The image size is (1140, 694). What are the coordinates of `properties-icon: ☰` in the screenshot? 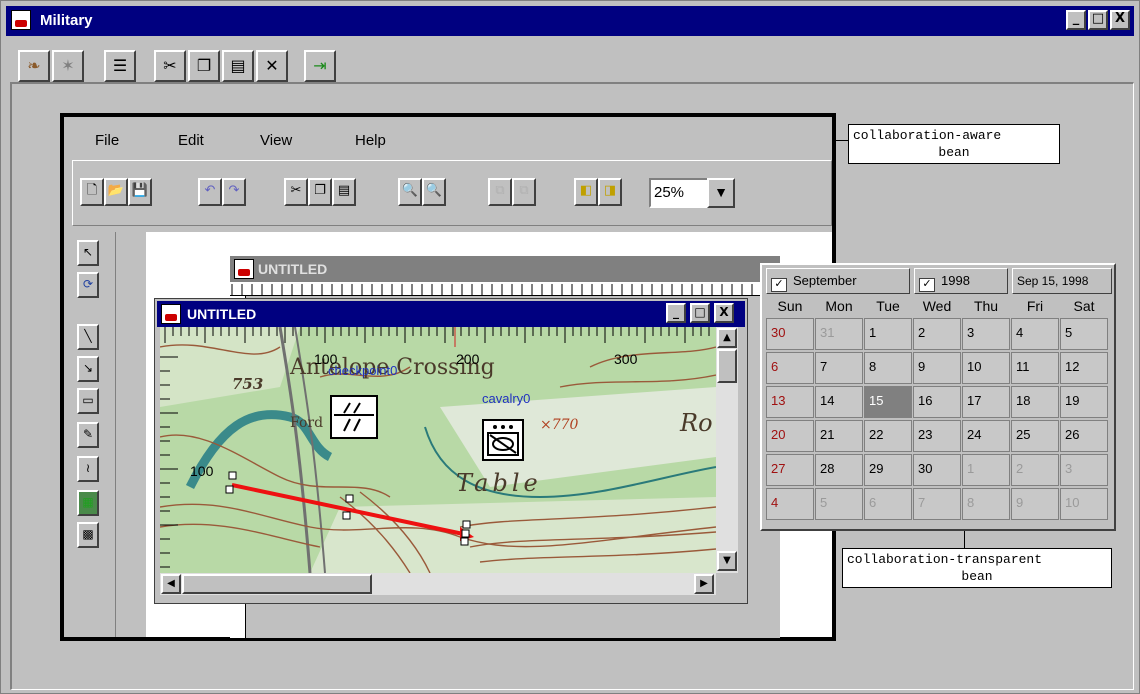 It's located at (120, 66).